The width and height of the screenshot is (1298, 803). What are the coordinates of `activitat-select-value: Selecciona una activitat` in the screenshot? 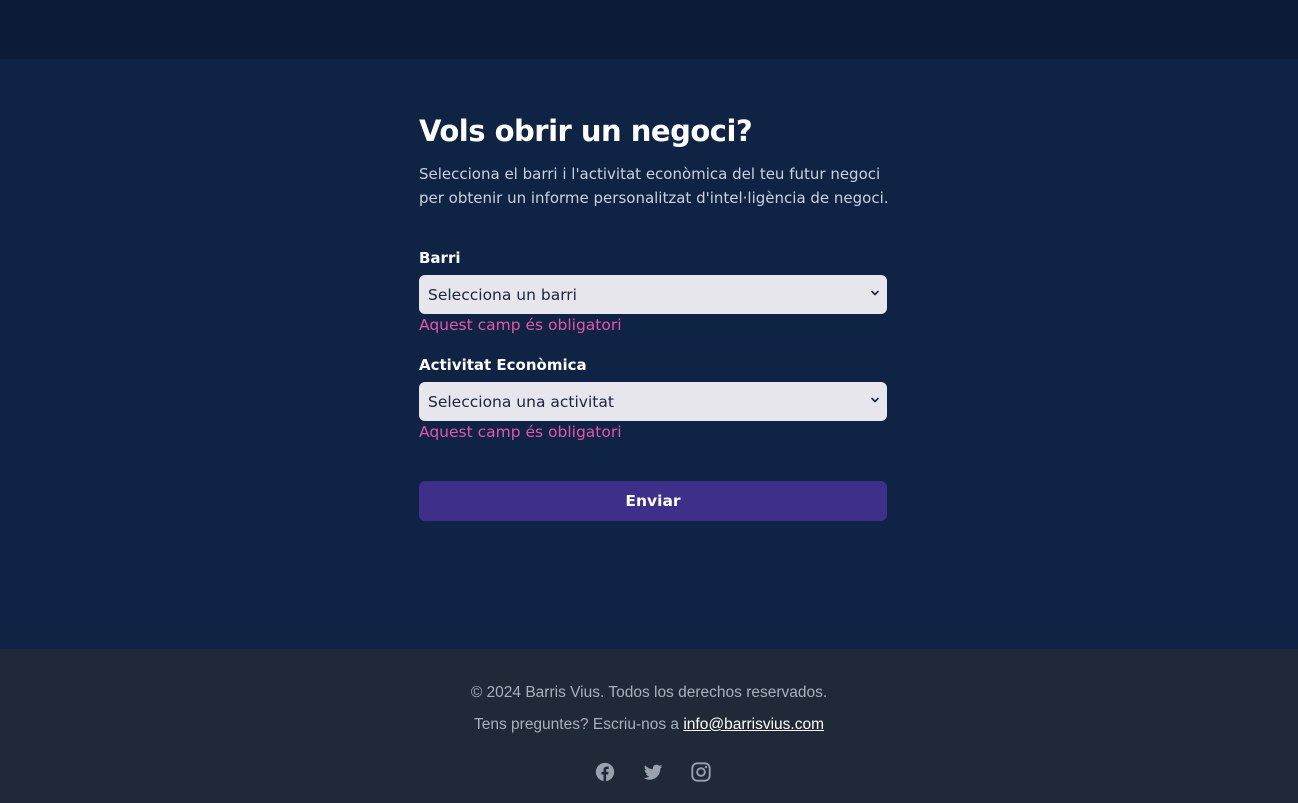 It's located at (521, 401).